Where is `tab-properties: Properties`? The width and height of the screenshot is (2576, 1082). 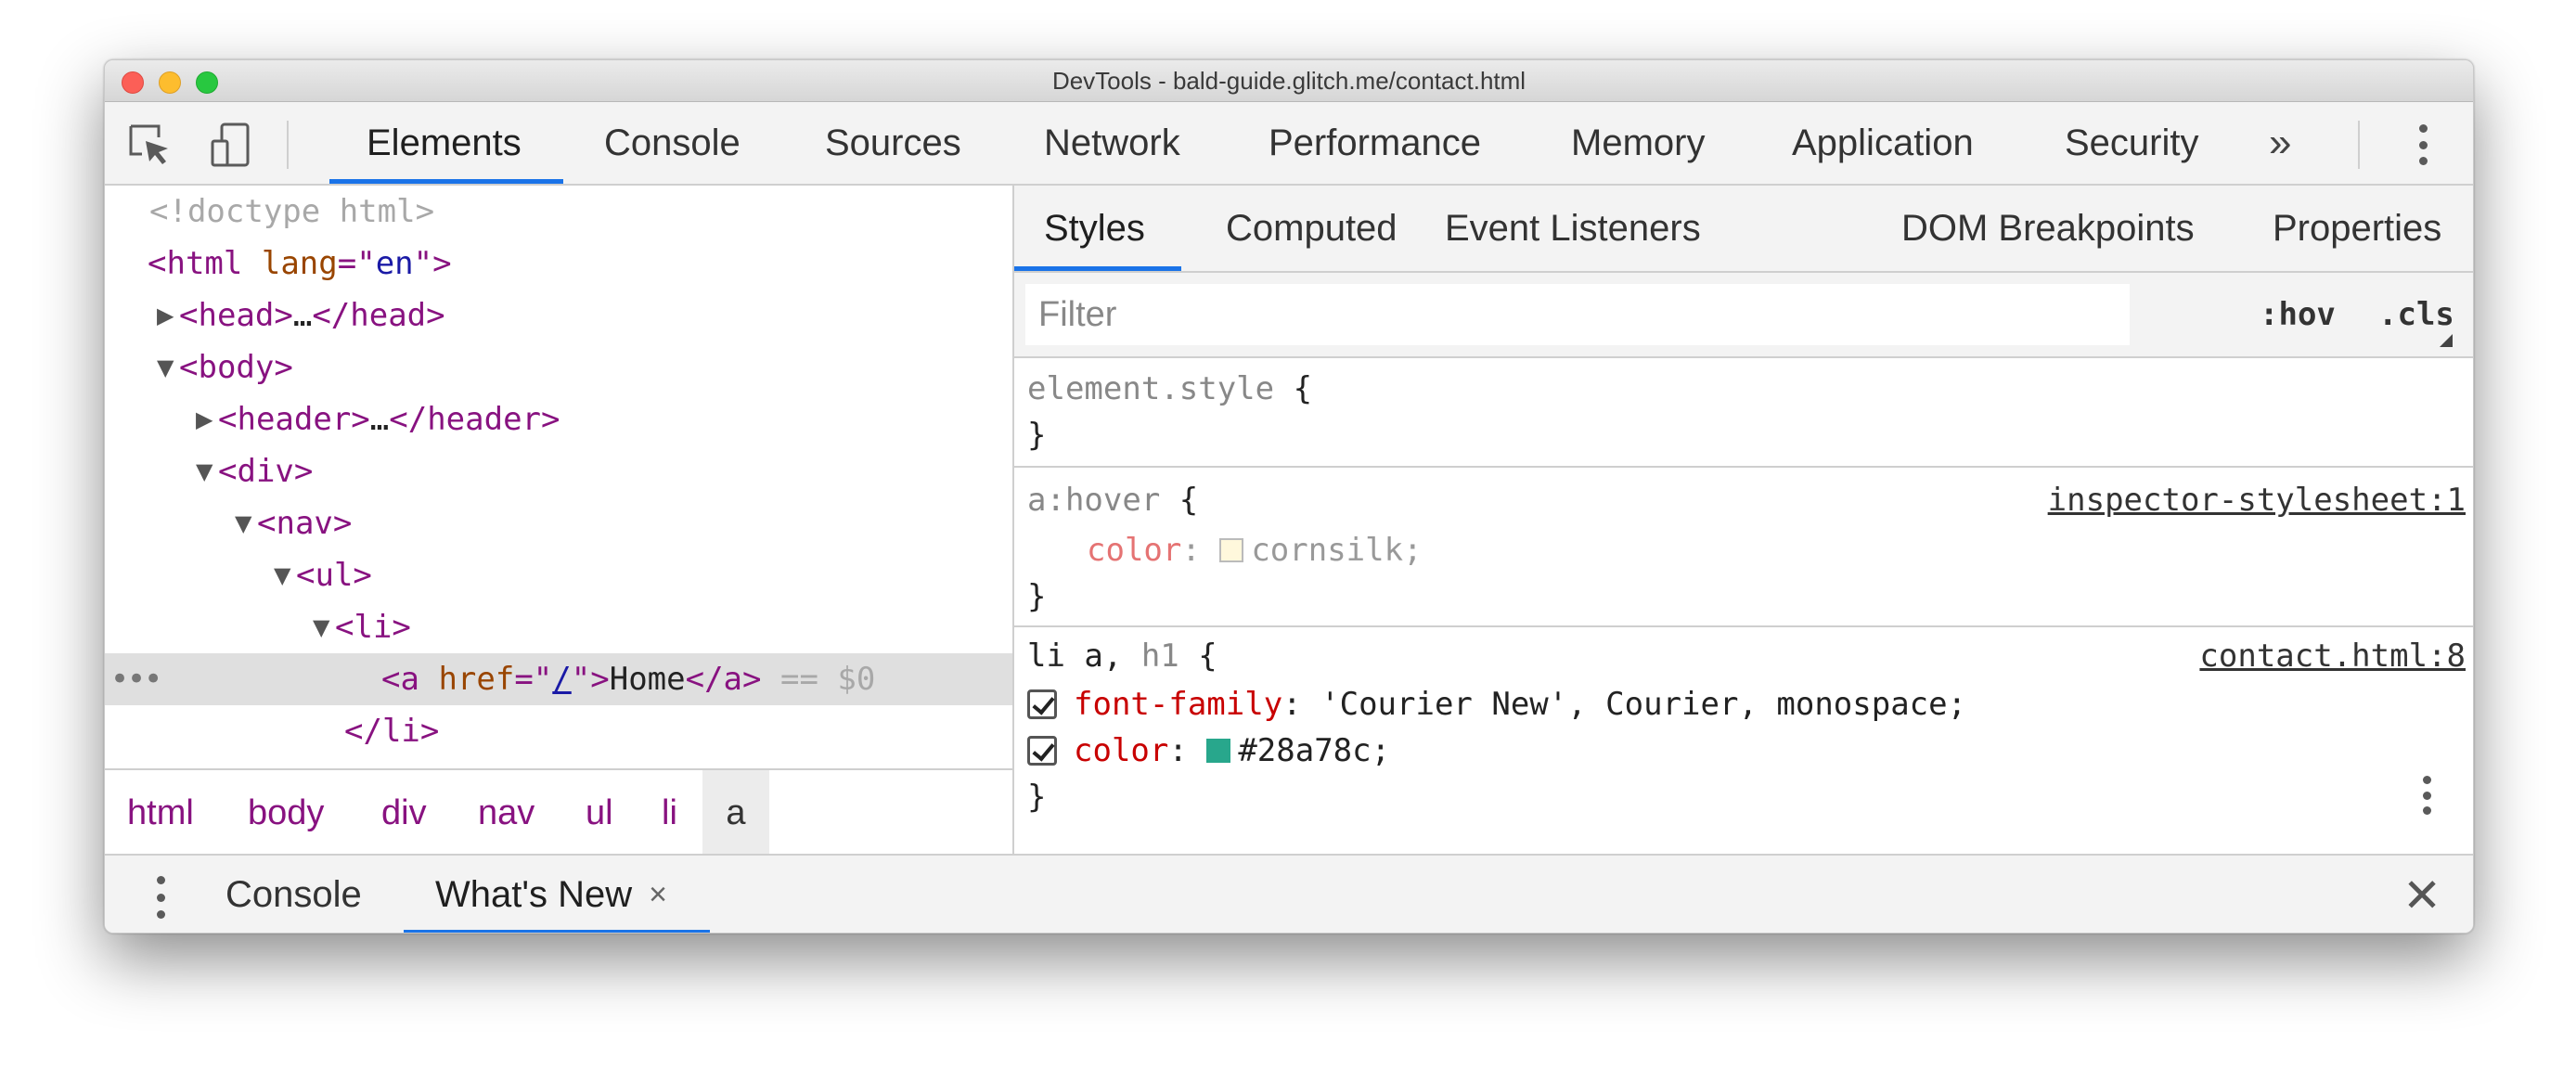
tab-properties: Properties is located at coordinates (2357, 228).